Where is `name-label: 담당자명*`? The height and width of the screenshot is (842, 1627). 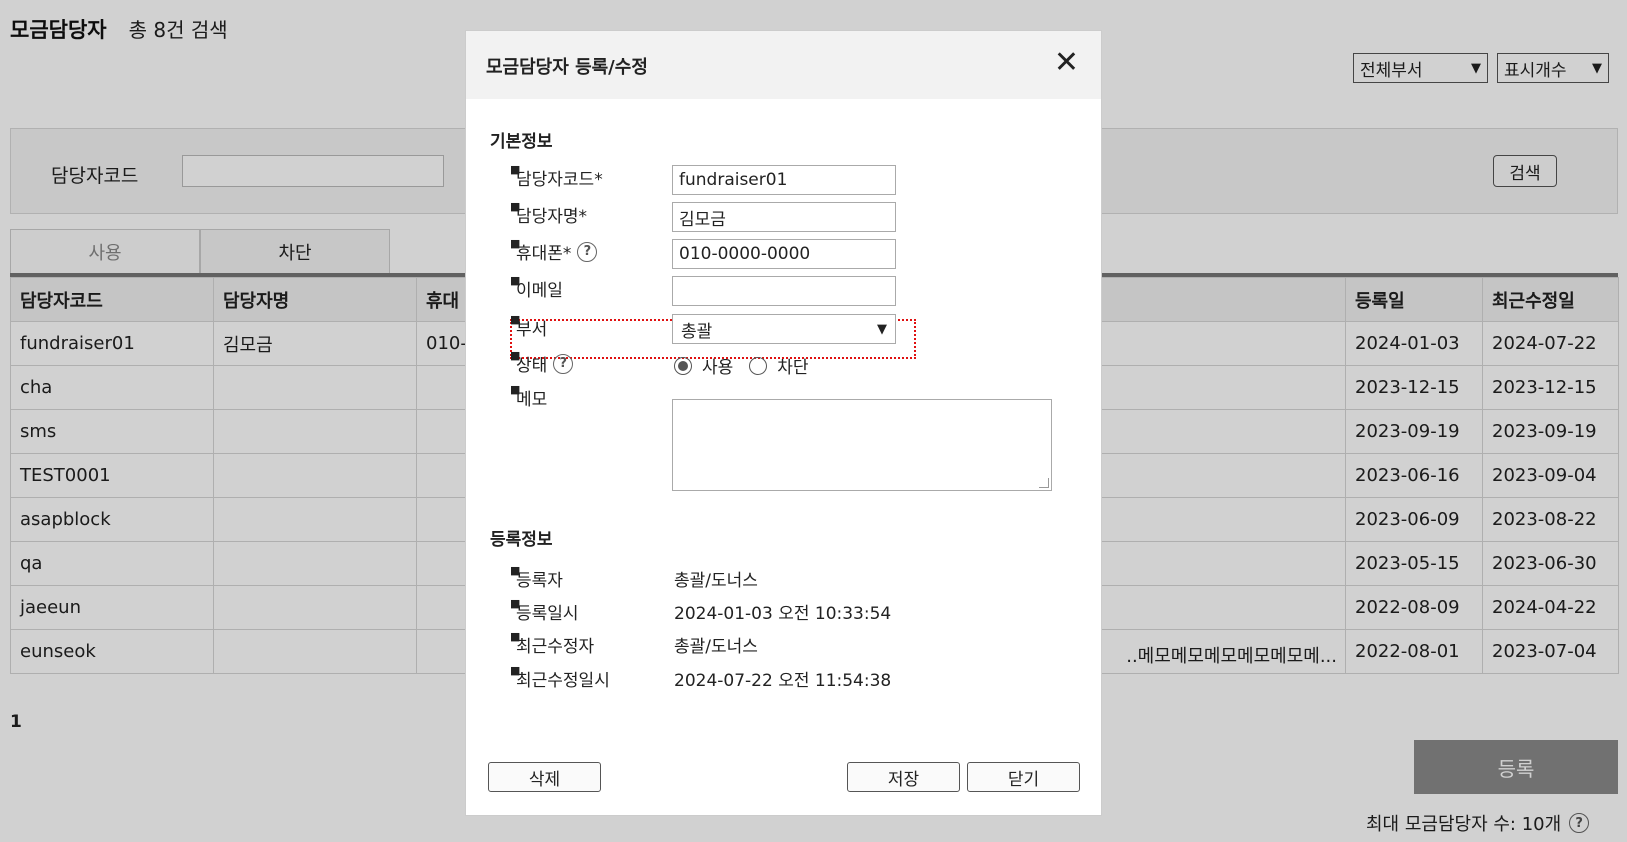
name-label: 담당자명* is located at coordinates (552, 217).